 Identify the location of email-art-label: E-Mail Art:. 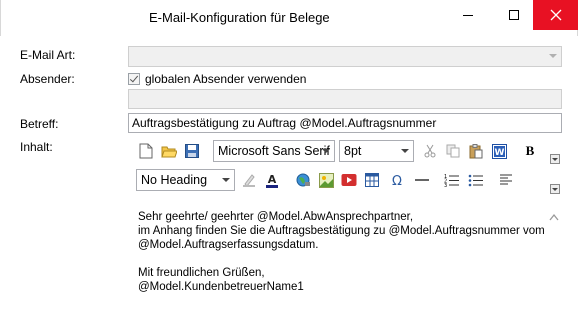
(48, 55).